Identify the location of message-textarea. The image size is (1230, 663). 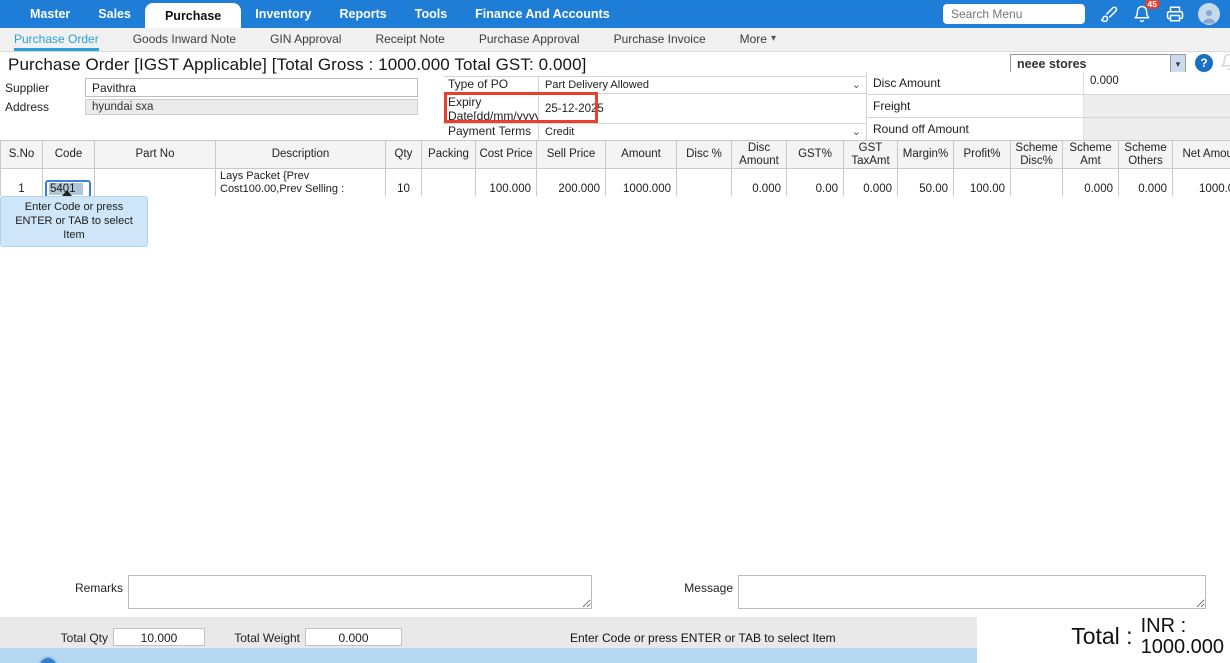
(972, 592).